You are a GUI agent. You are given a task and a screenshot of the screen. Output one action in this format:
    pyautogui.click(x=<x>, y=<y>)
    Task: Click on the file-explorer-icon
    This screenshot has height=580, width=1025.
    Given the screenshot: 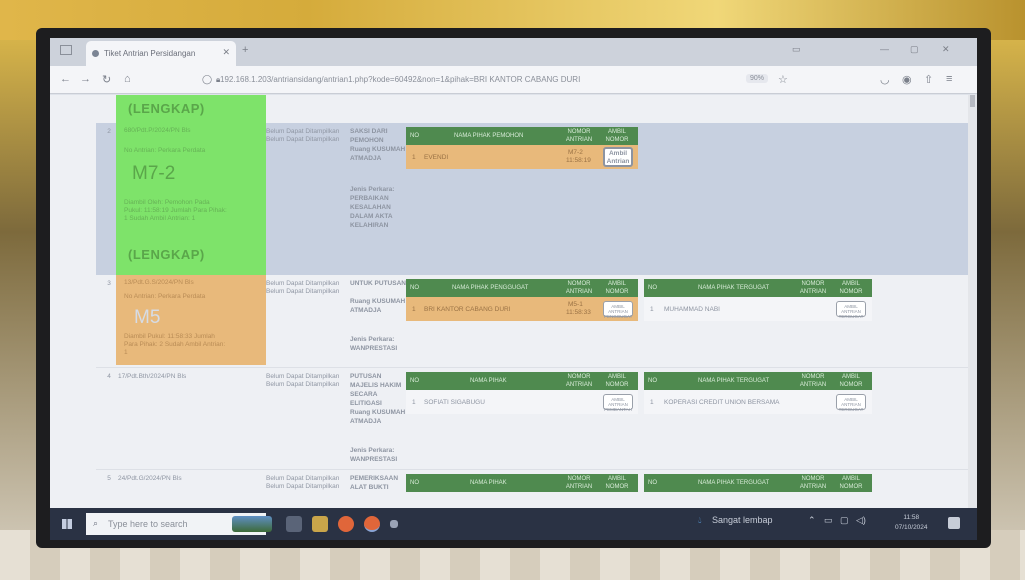 What is the action you would take?
    pyautogui.click(x=320, y=524)
    